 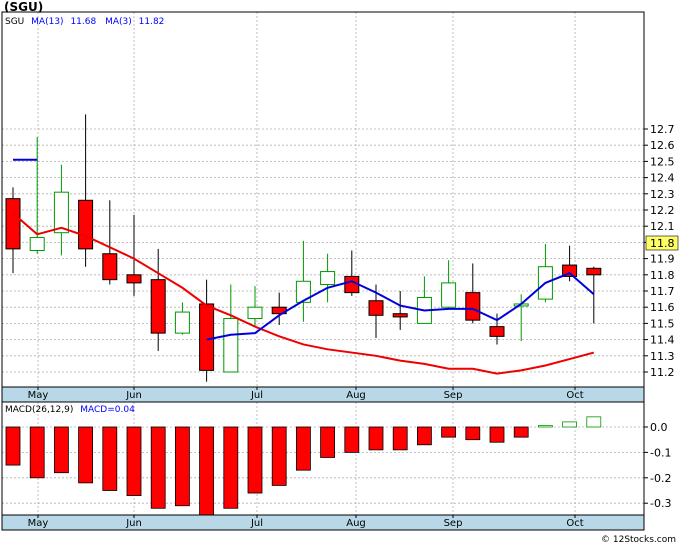 What do you see at coordinates (660, 503) in the screenshot?
I see `macd-y-tick-label: -0.3` at bounding box center [660, 503].